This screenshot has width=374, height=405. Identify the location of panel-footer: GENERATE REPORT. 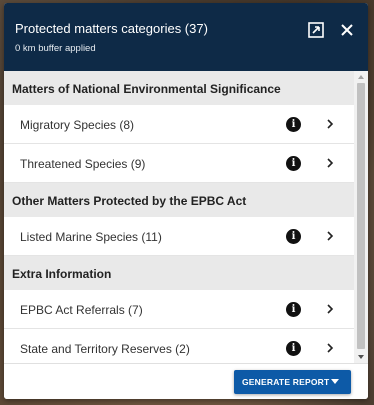
(186, 381).